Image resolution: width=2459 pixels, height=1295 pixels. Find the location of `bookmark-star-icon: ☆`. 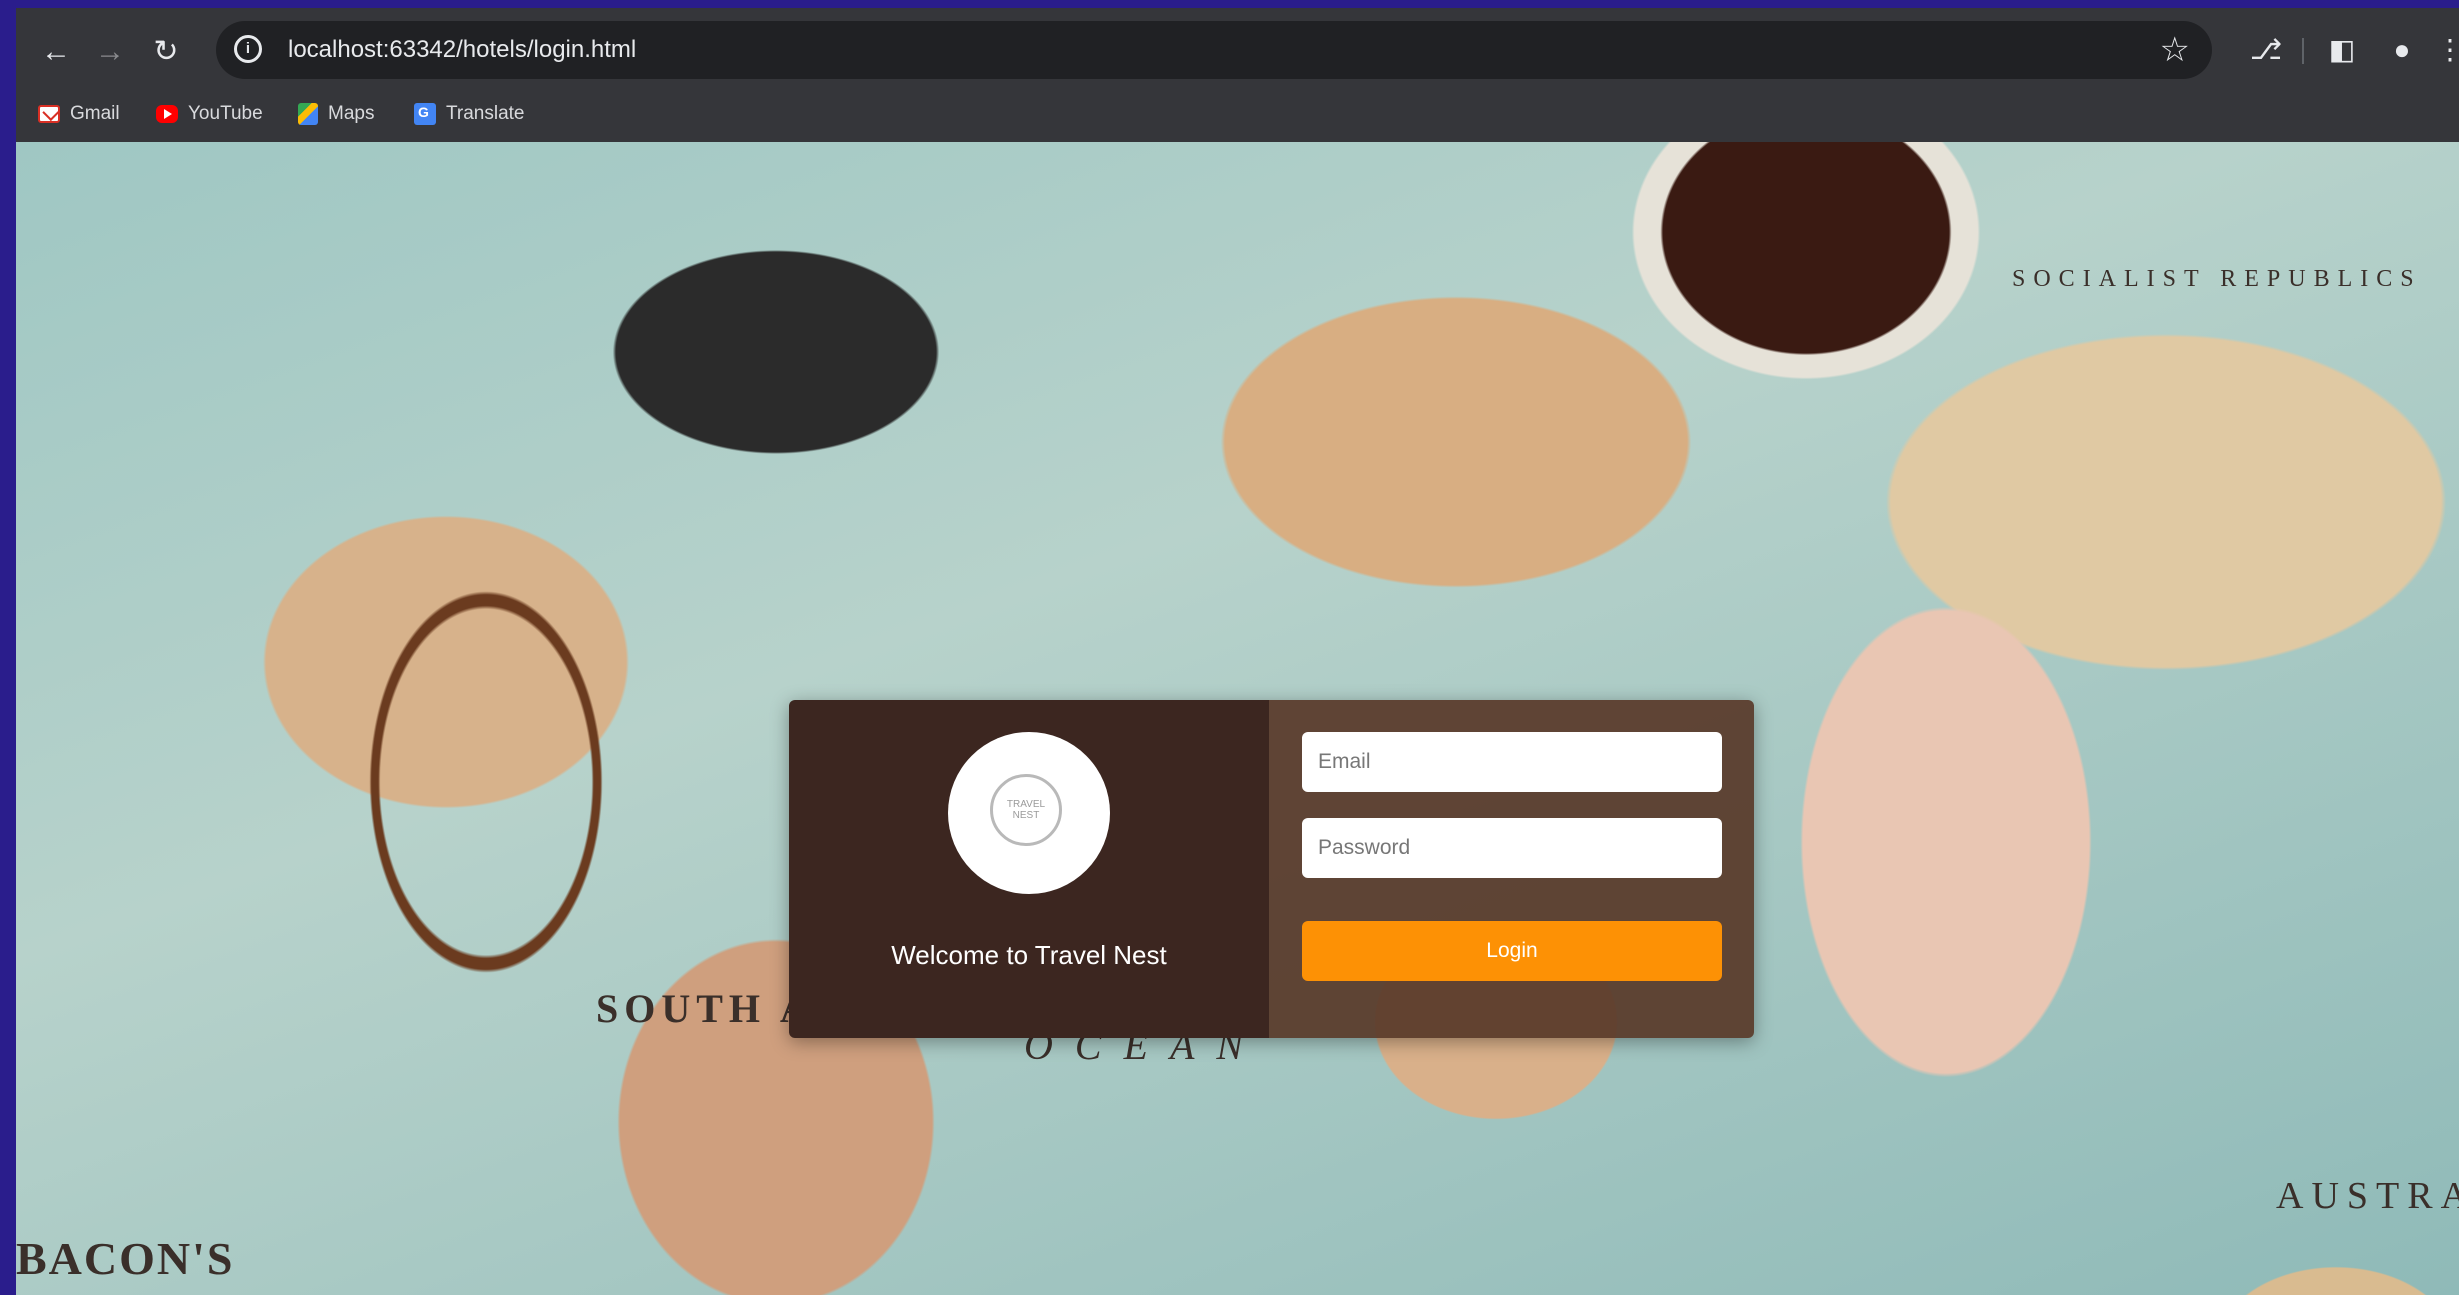

bookmark-star-icon: ☆ is located at coordinates (2175, 50).